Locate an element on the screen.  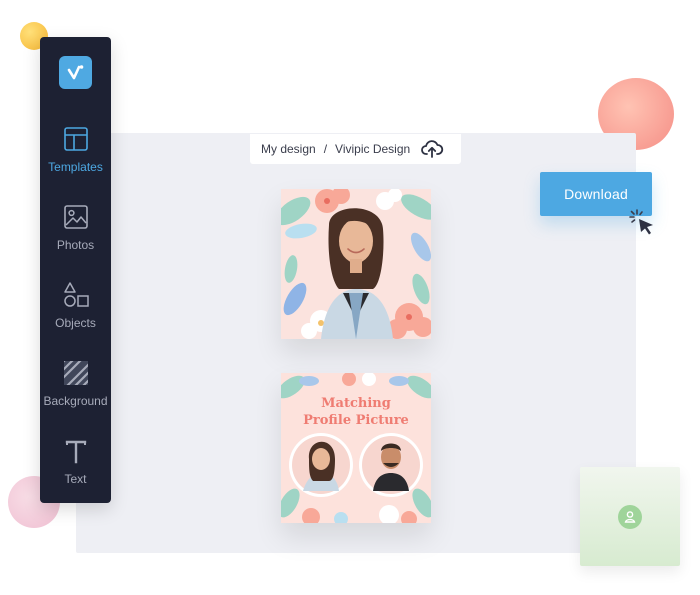
breadcrumb-root: My design is located at coordinates (288, 149).